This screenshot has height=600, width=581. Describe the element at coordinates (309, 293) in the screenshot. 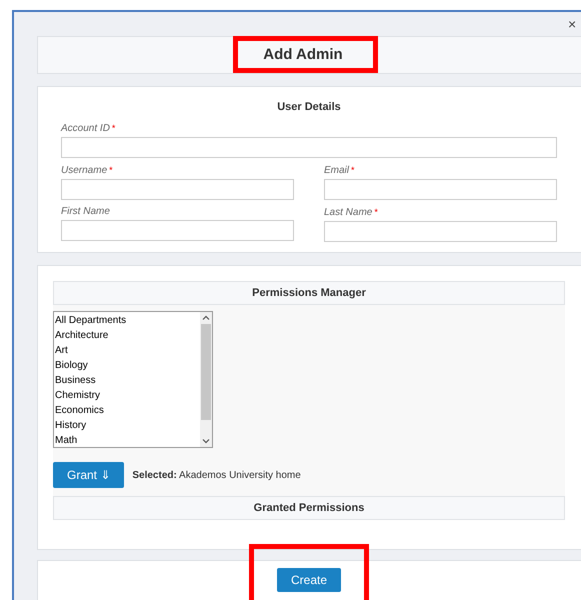

I see `section-heading: Permissions Manager` at that location.